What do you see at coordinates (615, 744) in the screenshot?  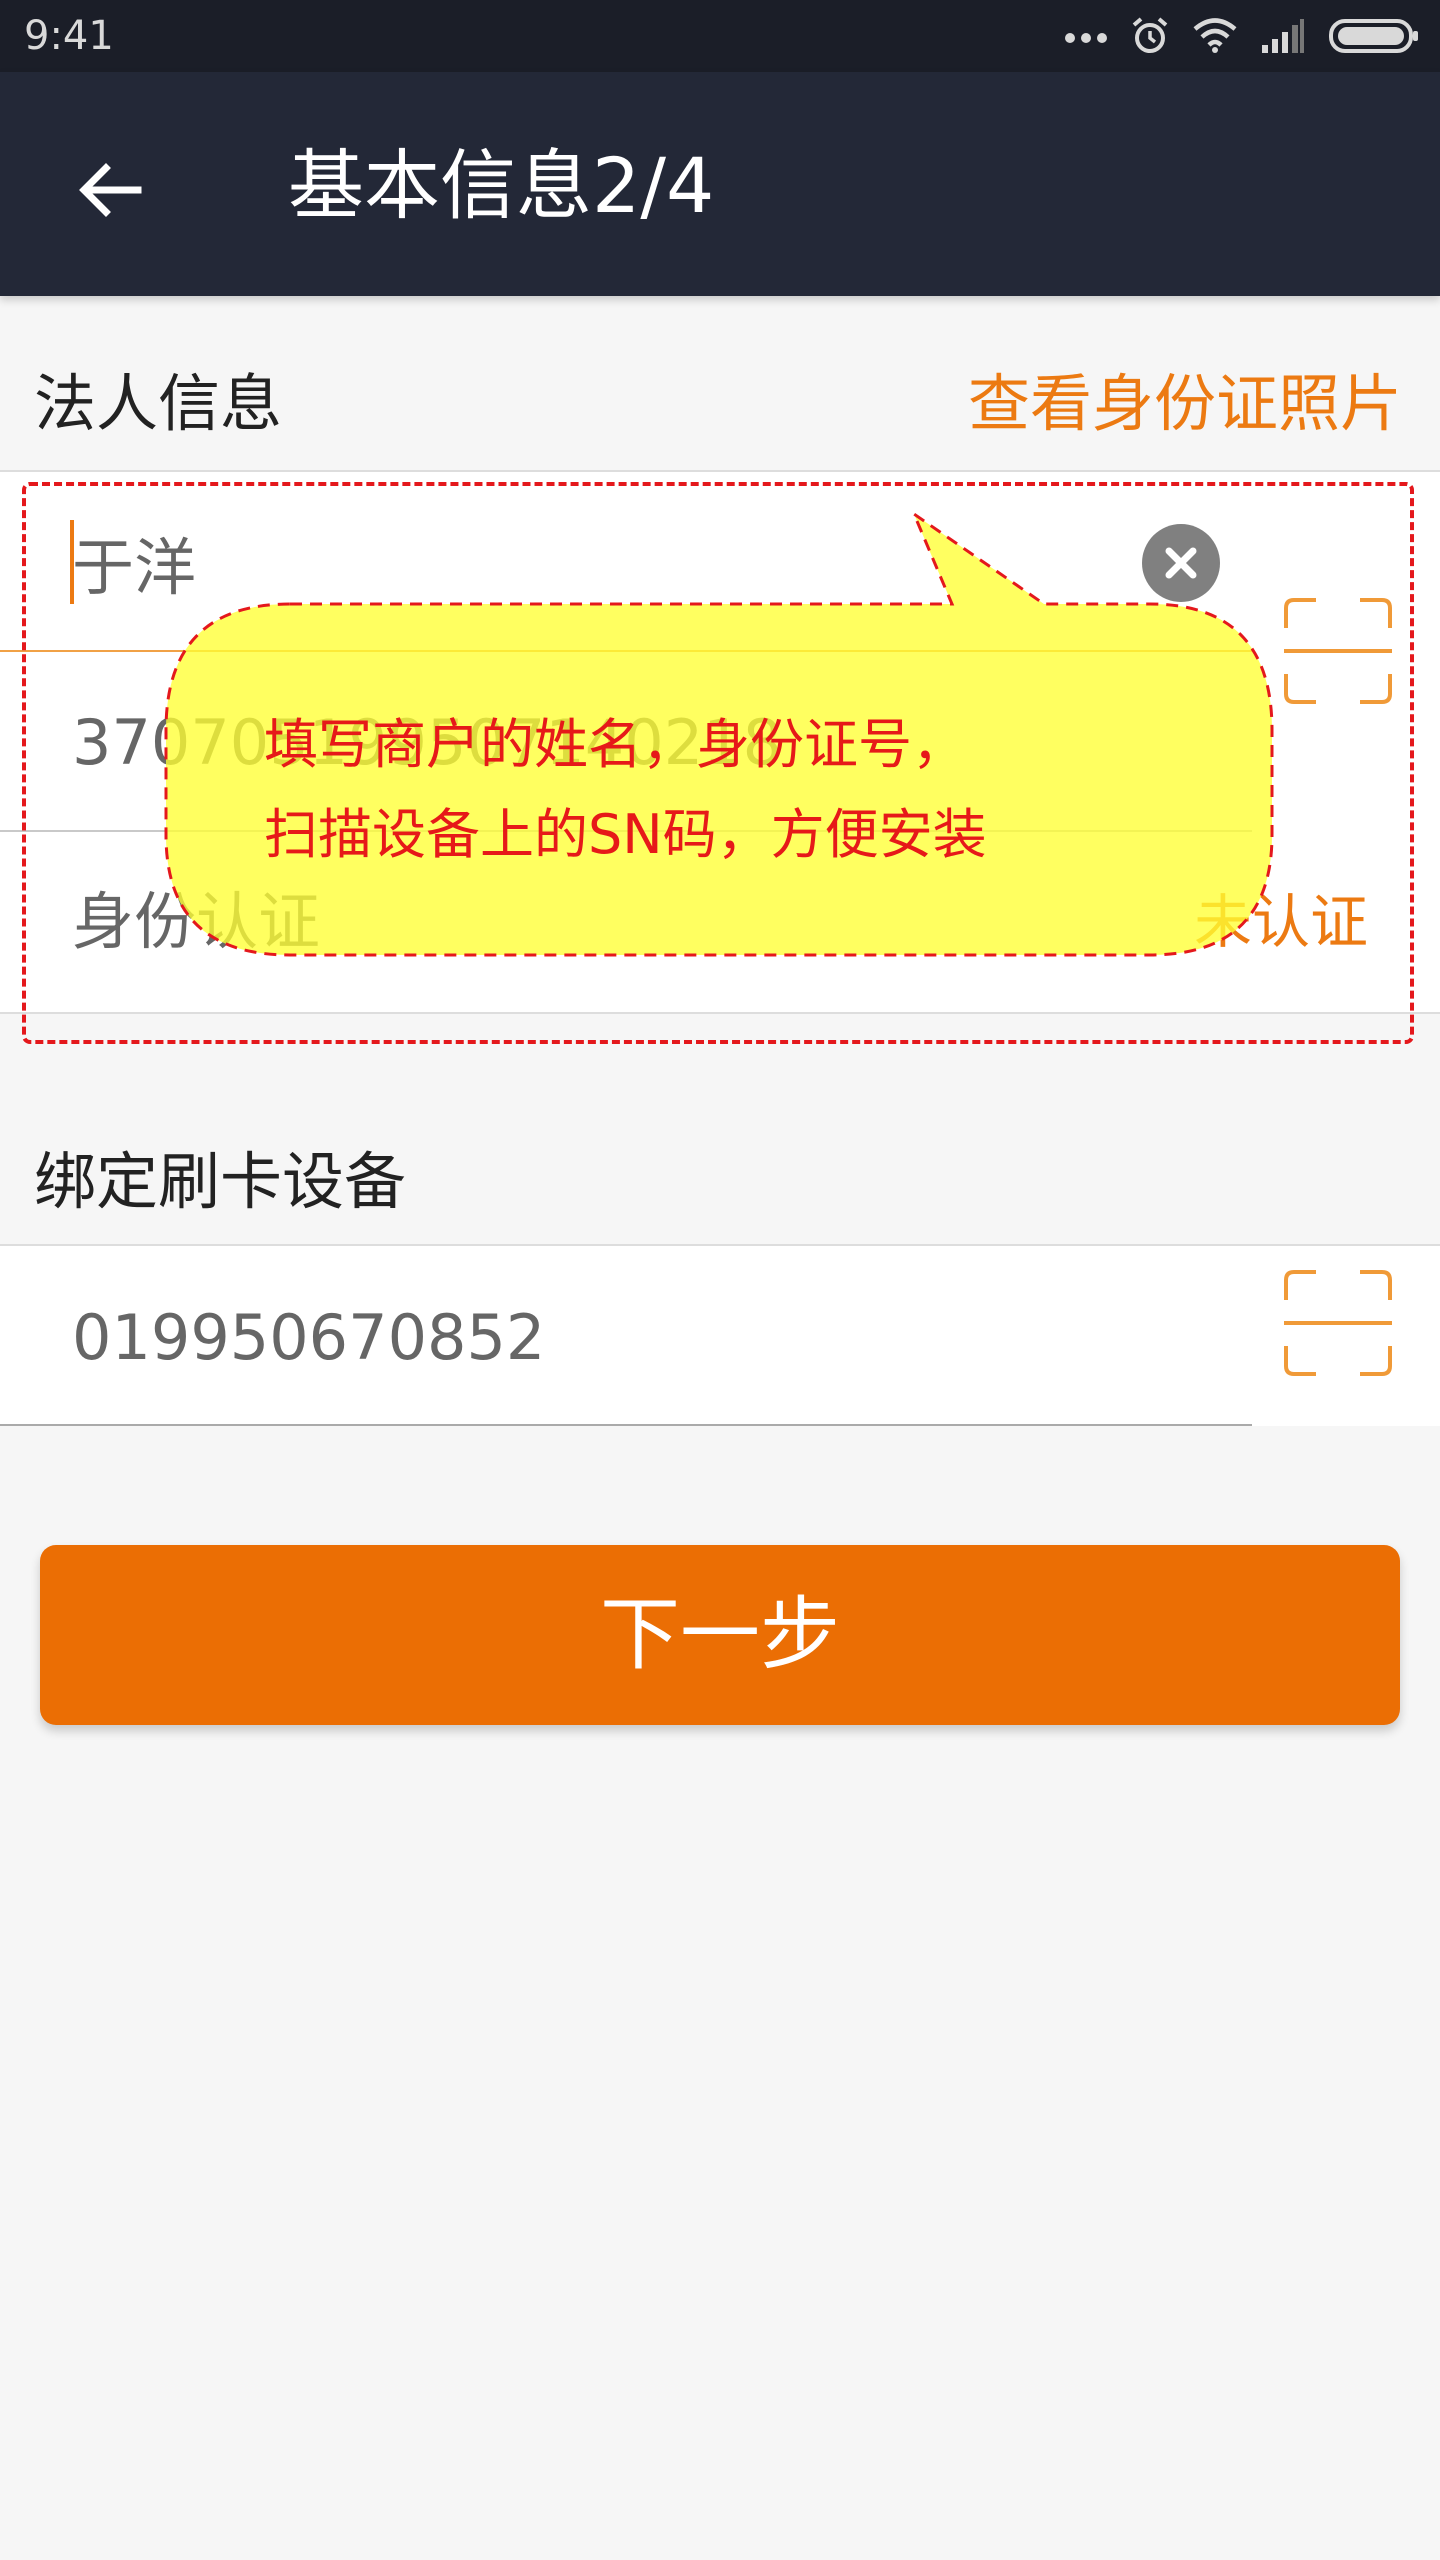 I see `annotation-line-1: 填写商户的姓名，身份证号，` at bounding box center [615, 744].